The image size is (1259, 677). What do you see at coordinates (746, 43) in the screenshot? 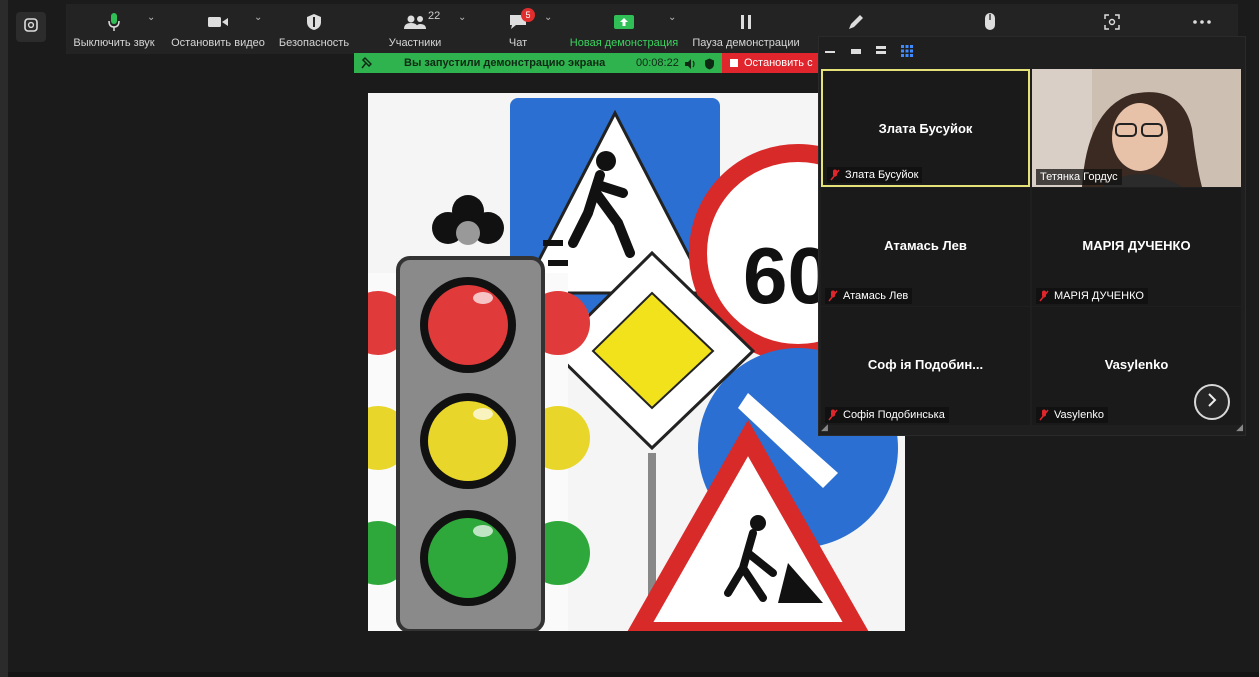
I see `pause-share-label: Пауза демонстрации` at bounding box center [746, 43].